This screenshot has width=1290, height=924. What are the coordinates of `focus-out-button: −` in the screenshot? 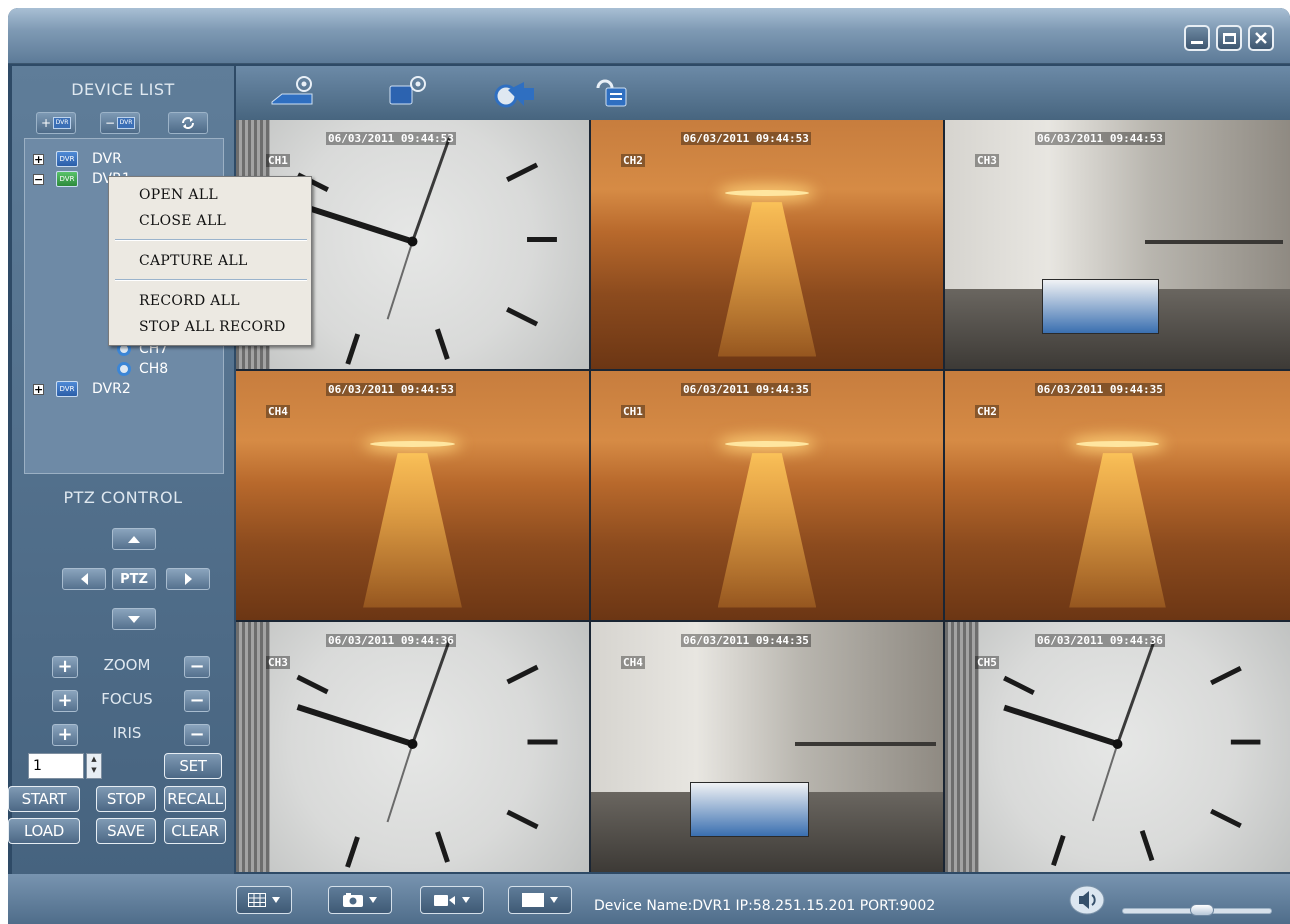 It's located at (197, 701).